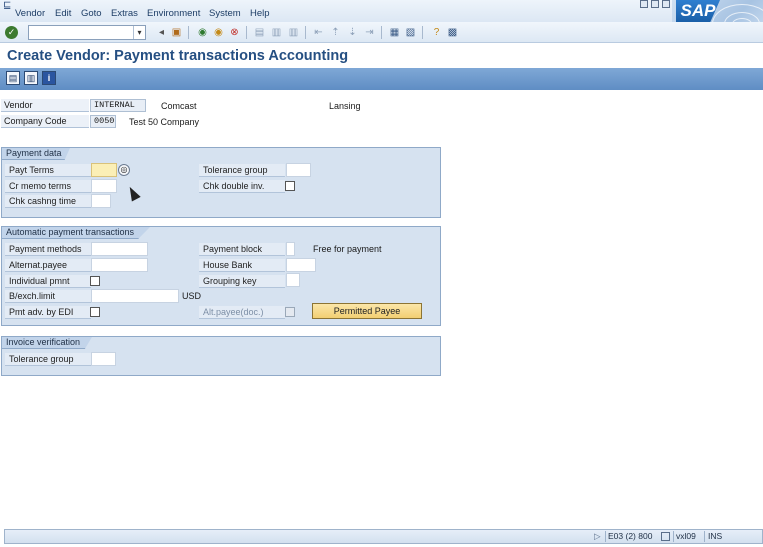  Describe the element at coordinates (91, 13) in the screenshot. I see `menu-goto: Goto` at that location.